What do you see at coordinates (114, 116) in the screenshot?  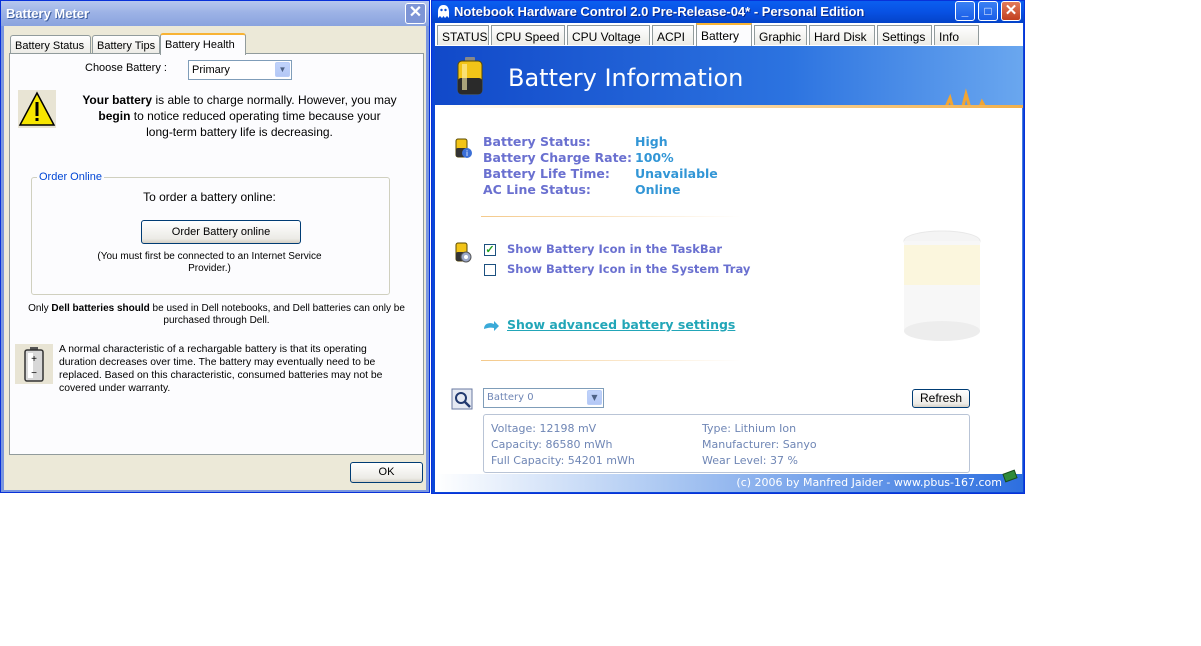 I see `warning-line2-bold: begin` at bounding box center [114, 116].